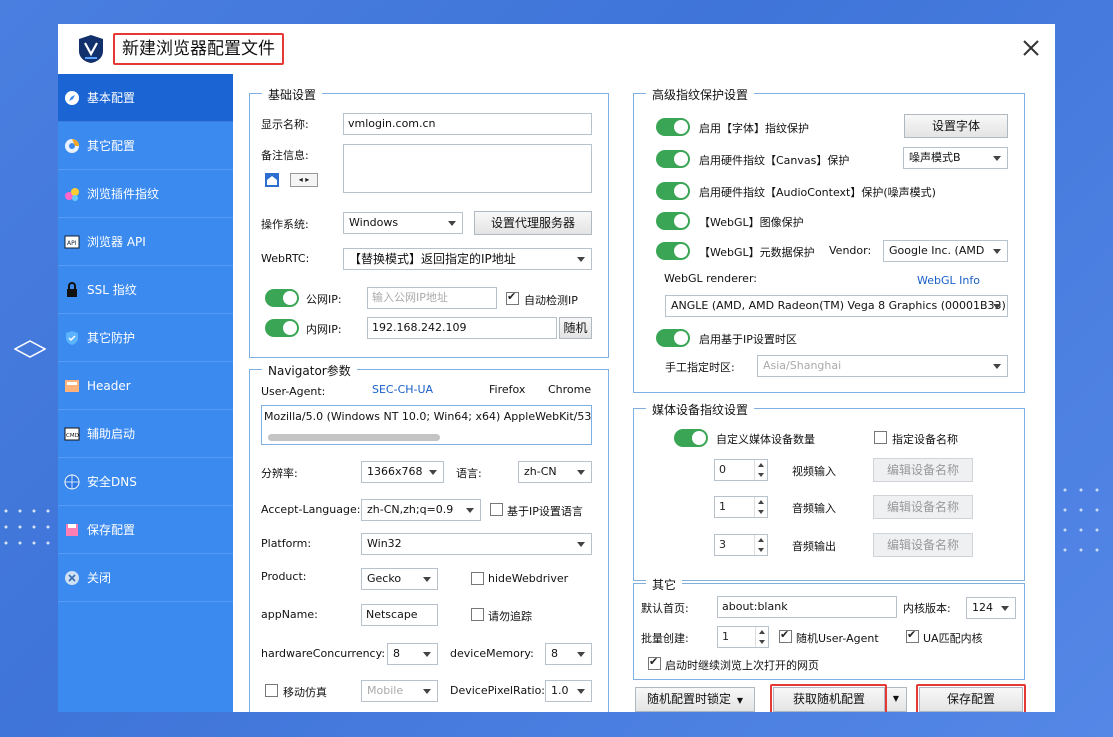  What do you see at coordinates (956, 126) in the screenshot?
I see `set-font-button: 设置字体` at bounding box center [956, 126].